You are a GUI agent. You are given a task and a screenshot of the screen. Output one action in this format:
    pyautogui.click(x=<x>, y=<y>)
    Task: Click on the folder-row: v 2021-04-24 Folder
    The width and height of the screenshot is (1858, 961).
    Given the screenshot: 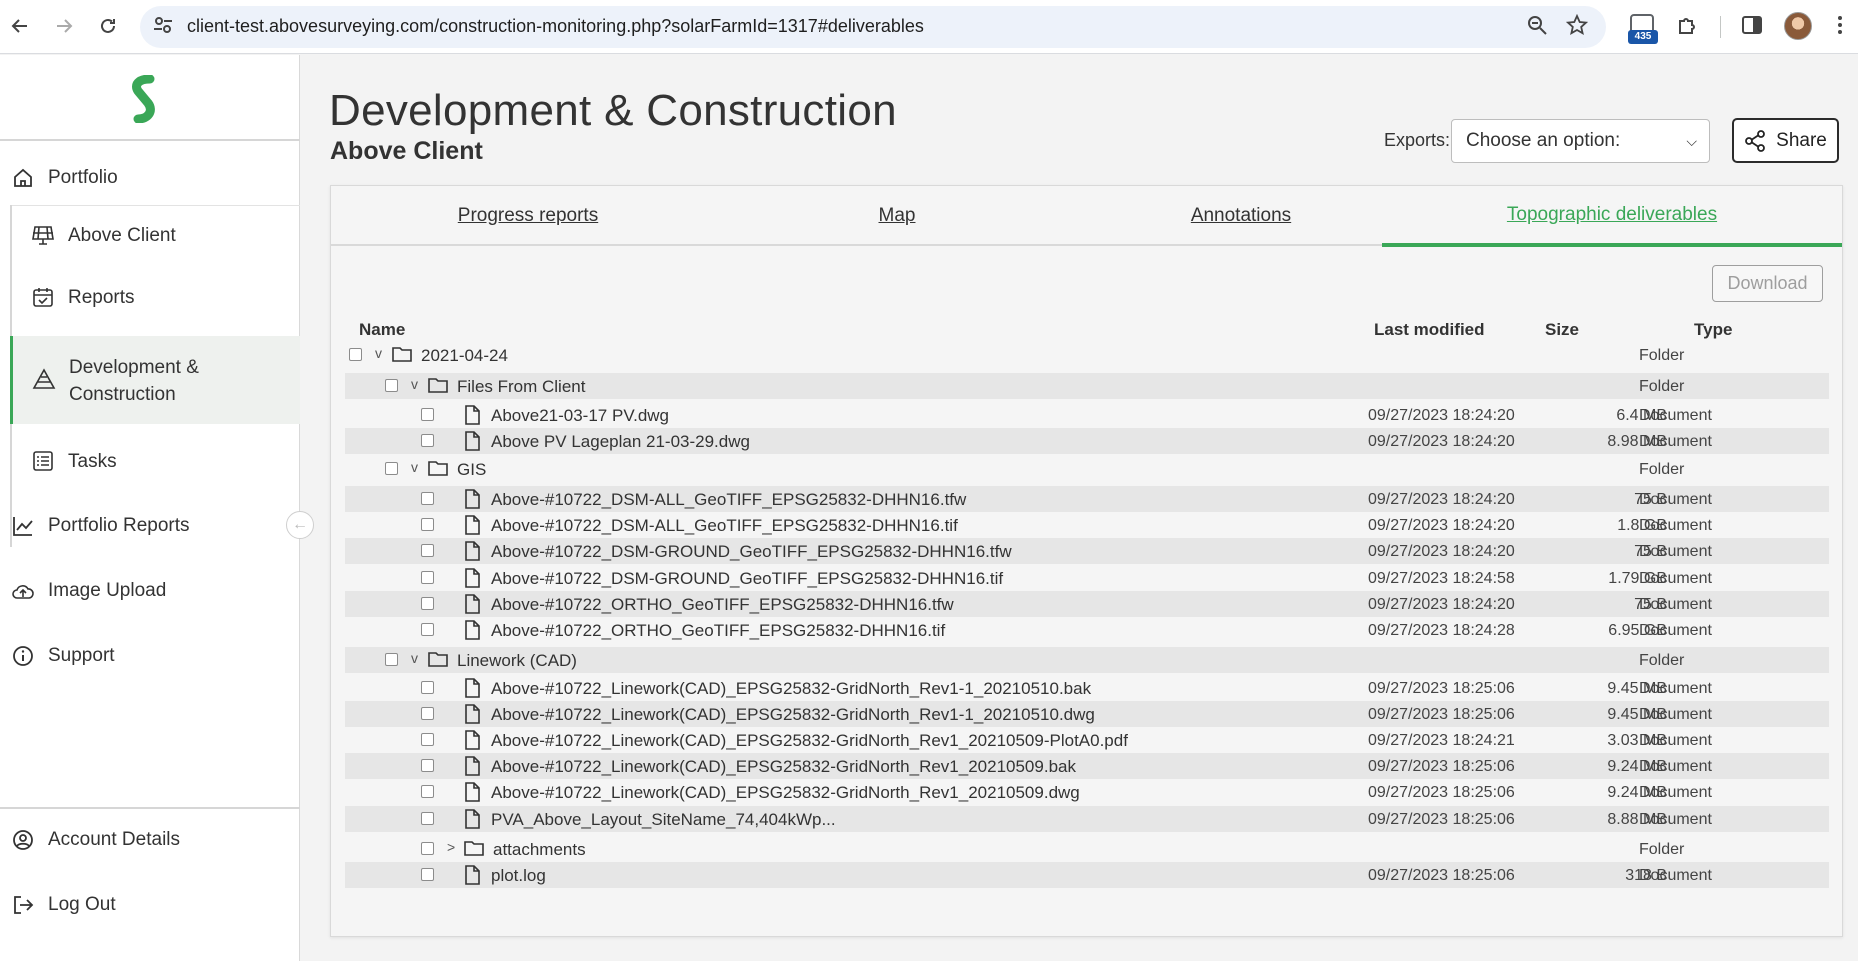 What is the action you would take?
    pyautogui.click(x=1087, y=355)
    